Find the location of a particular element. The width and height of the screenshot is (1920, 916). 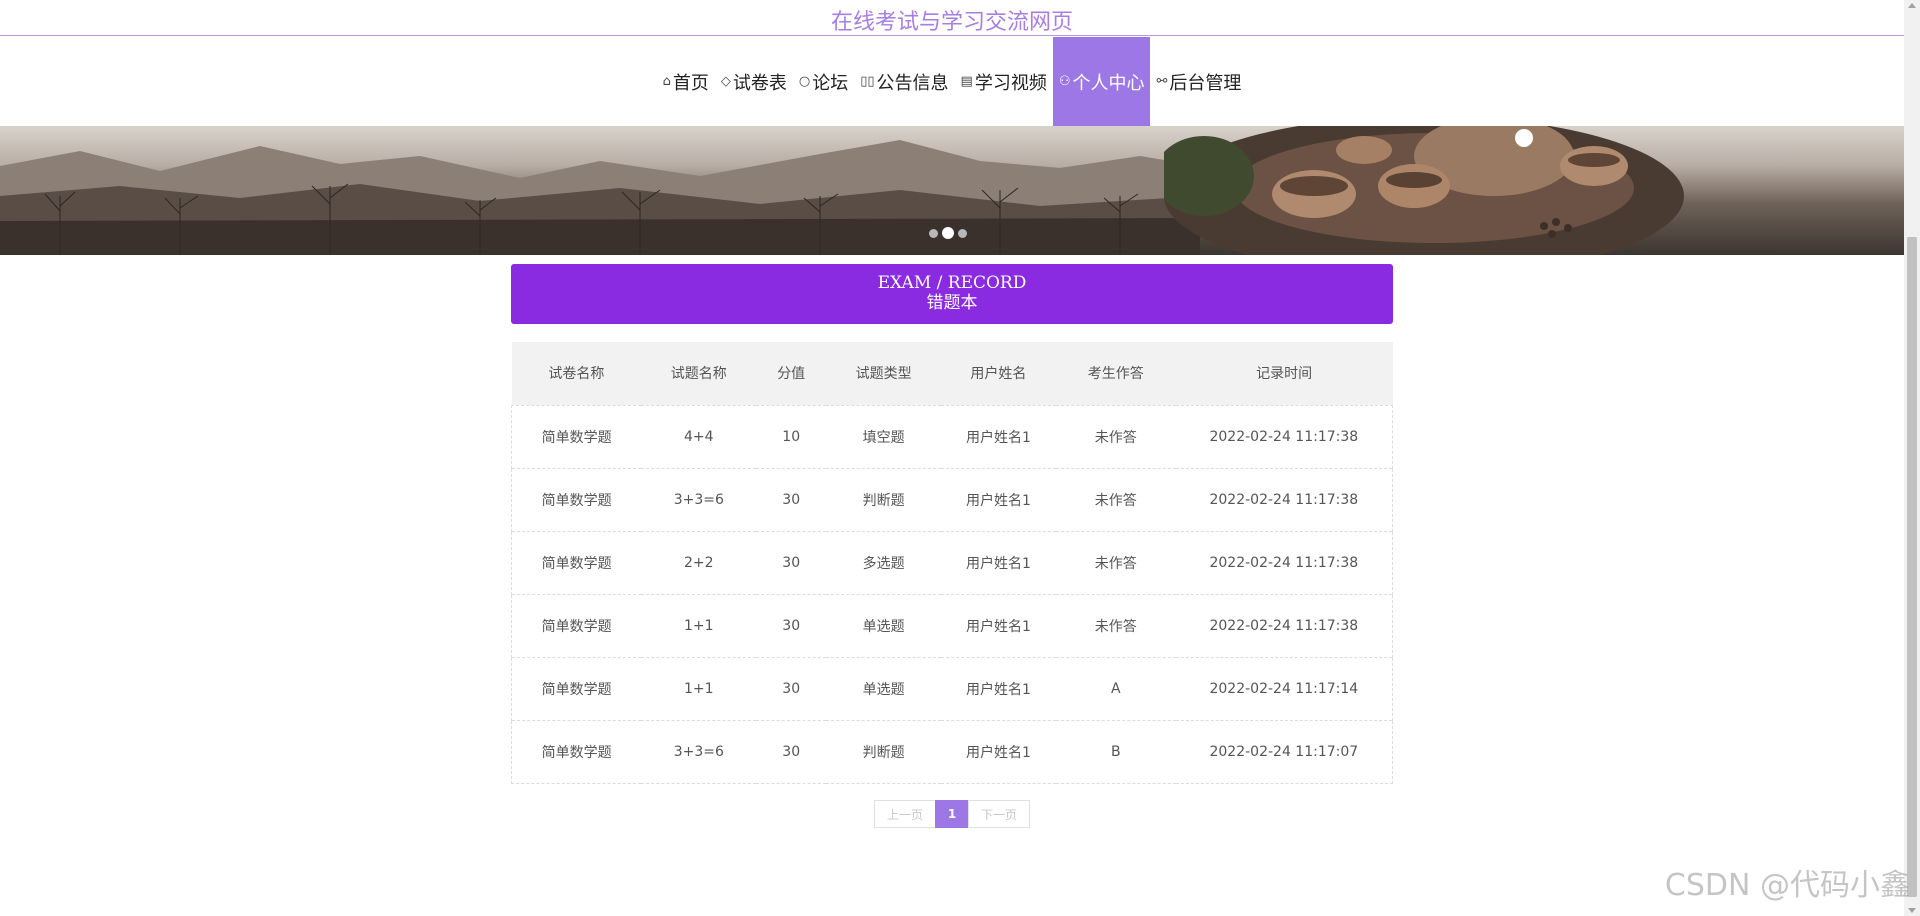

table-row: 简单数学题 3+3=6 30 判断题 用户姓名1 B 2022-02-24 11:17:07 is located at coordinates (952, 751).